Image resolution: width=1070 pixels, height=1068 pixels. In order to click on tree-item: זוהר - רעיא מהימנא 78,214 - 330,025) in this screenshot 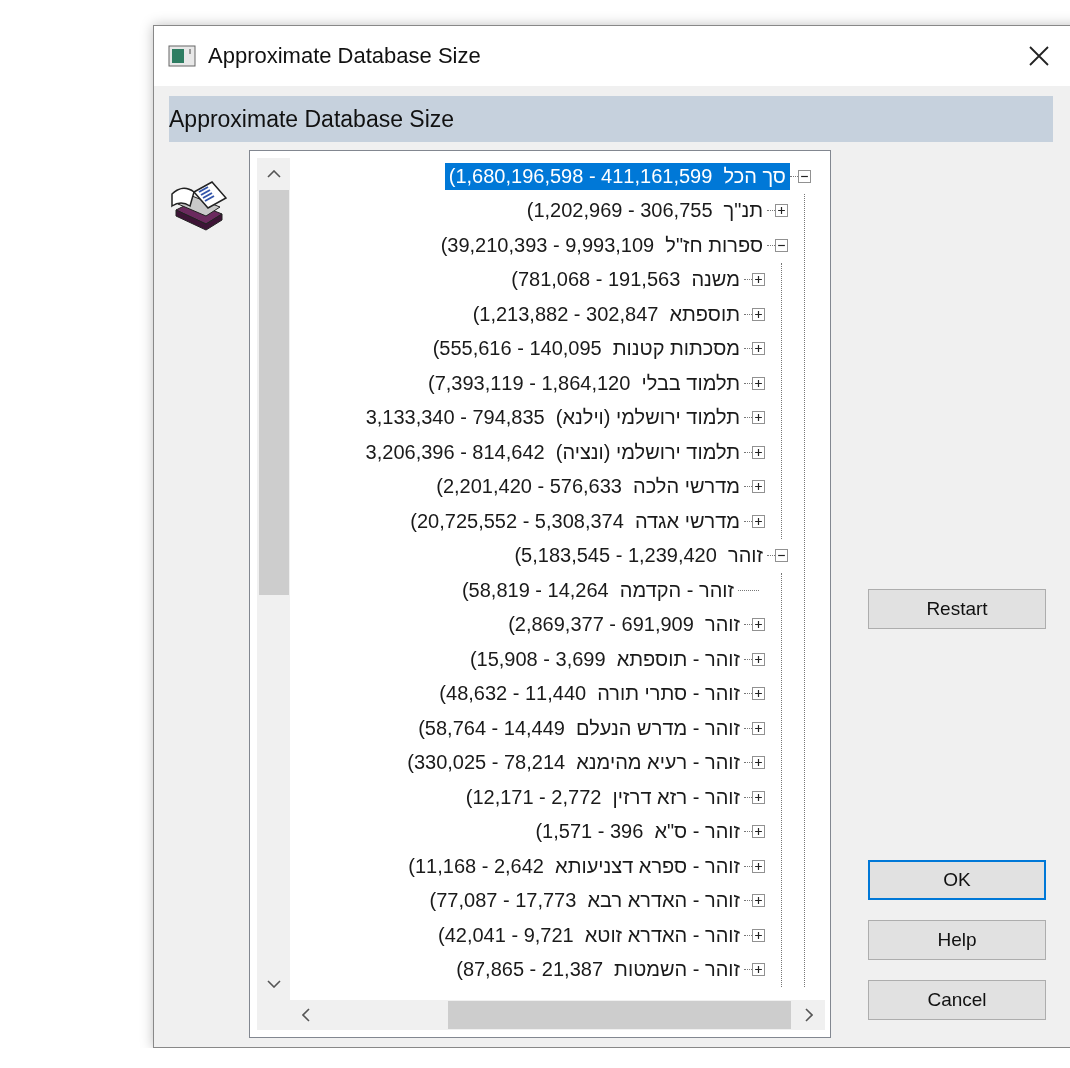, I will do `click(573, 763)`.